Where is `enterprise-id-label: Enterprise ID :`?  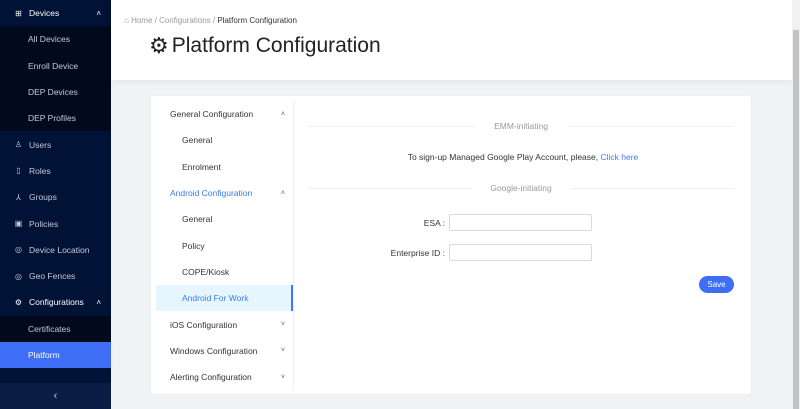
enterprise-id-label: Enterprise ID : is located at coordinates (417, 252).